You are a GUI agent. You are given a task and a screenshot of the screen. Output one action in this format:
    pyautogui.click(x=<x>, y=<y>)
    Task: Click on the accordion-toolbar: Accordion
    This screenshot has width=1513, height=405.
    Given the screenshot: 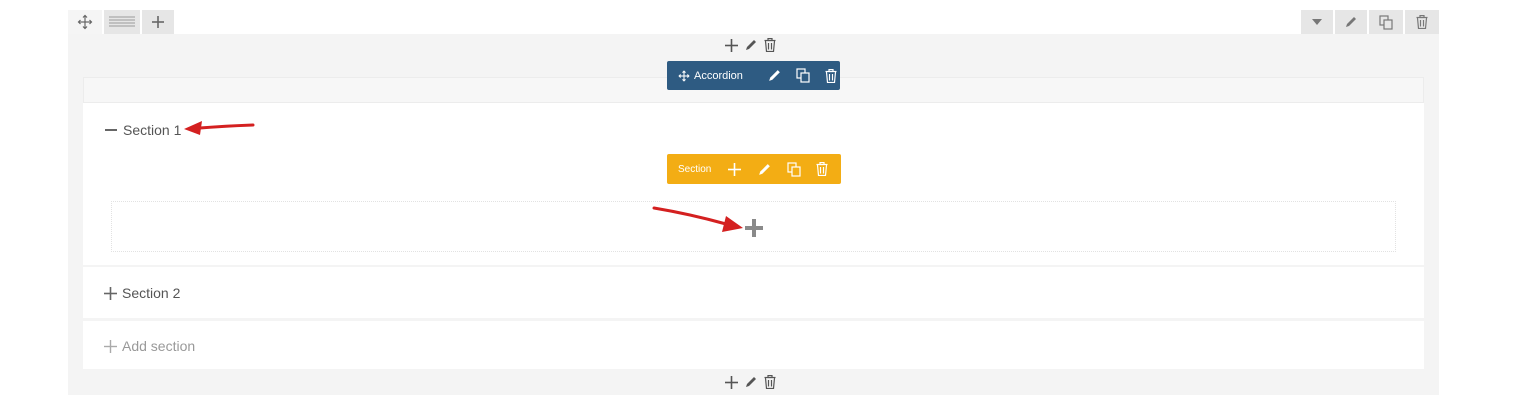 What is the action you would take?
    pyautogui.click(x=753, y=75)
    